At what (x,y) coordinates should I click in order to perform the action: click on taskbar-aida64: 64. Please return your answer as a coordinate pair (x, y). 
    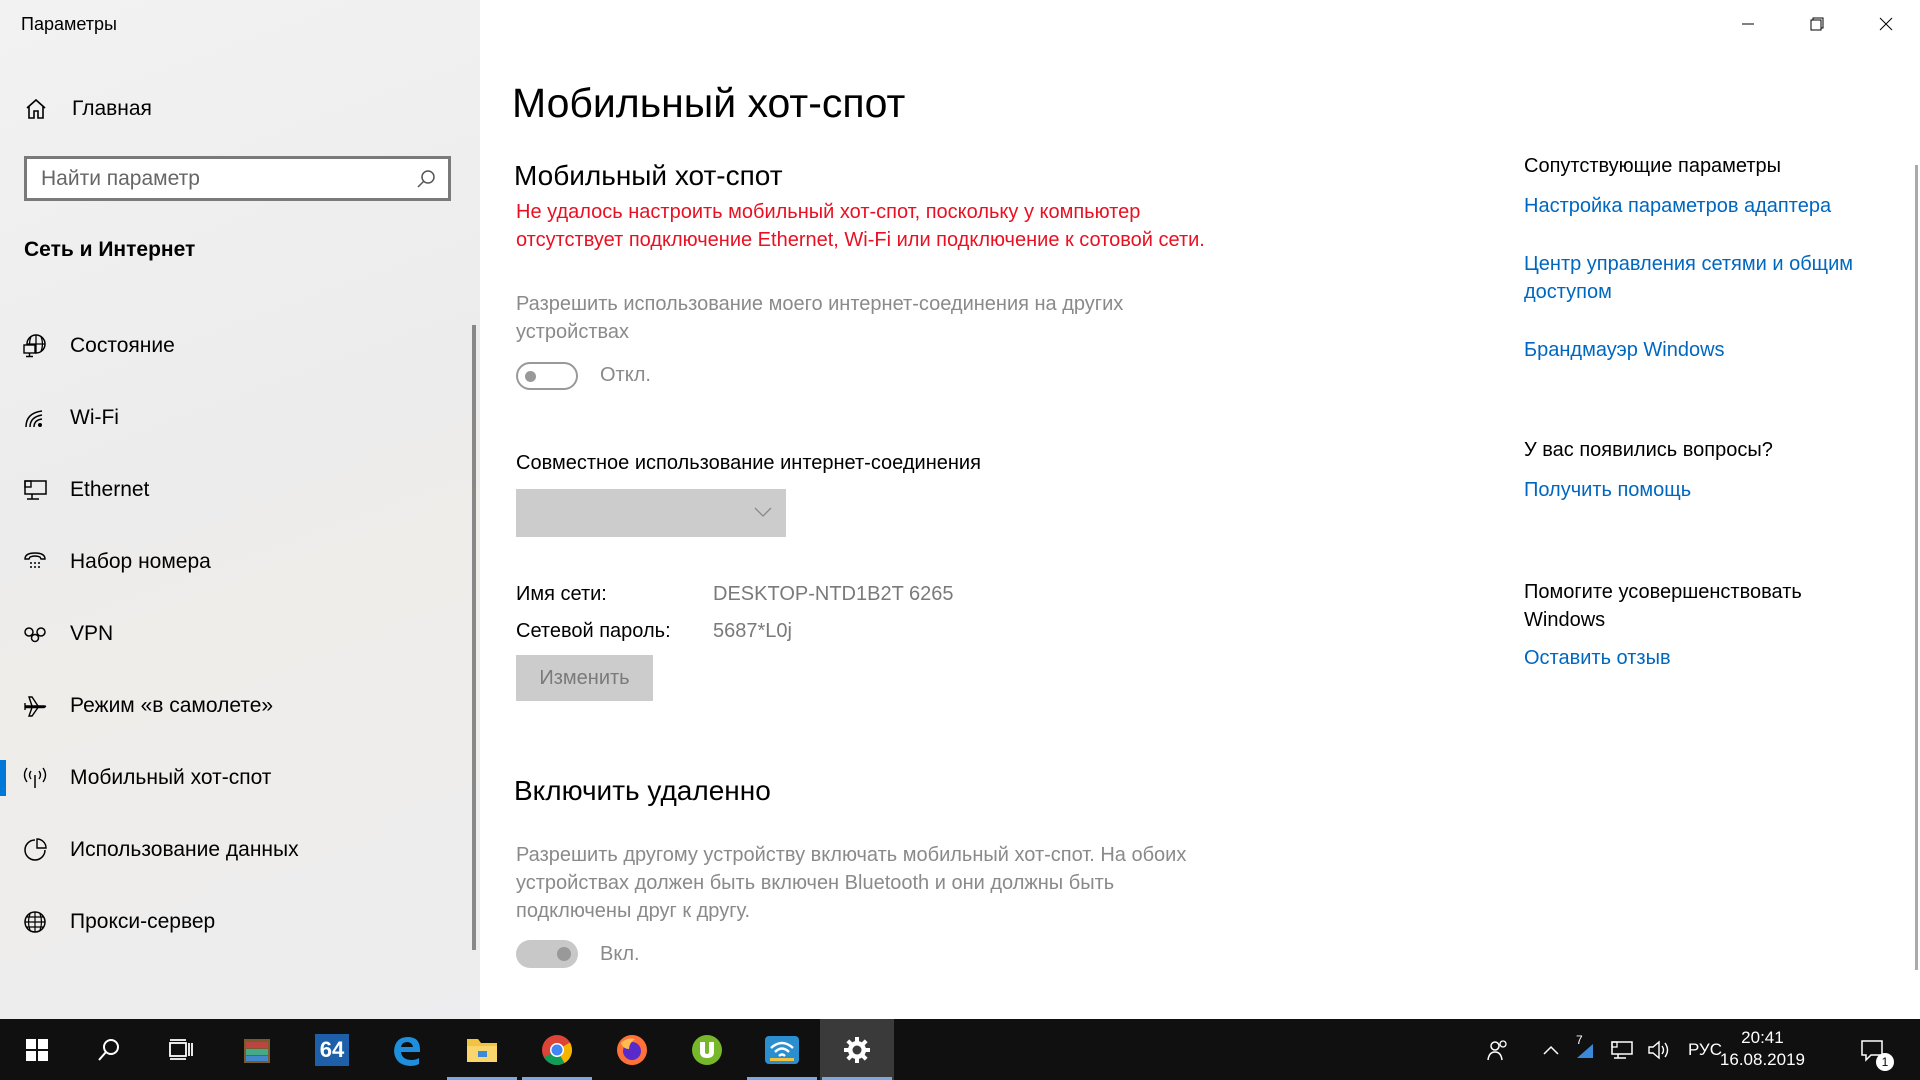
    Looking at the image, I should click on (332, 1049).